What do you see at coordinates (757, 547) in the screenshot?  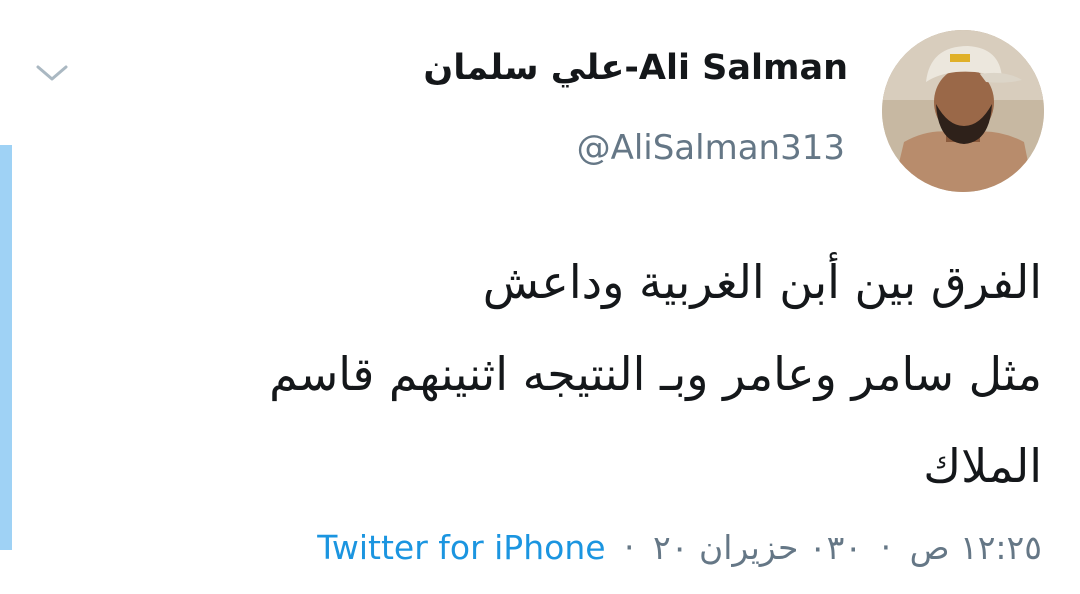 I see `tweet-date: ٠٣٠ حزيران ٢٠` at bounding box center [757, 547].